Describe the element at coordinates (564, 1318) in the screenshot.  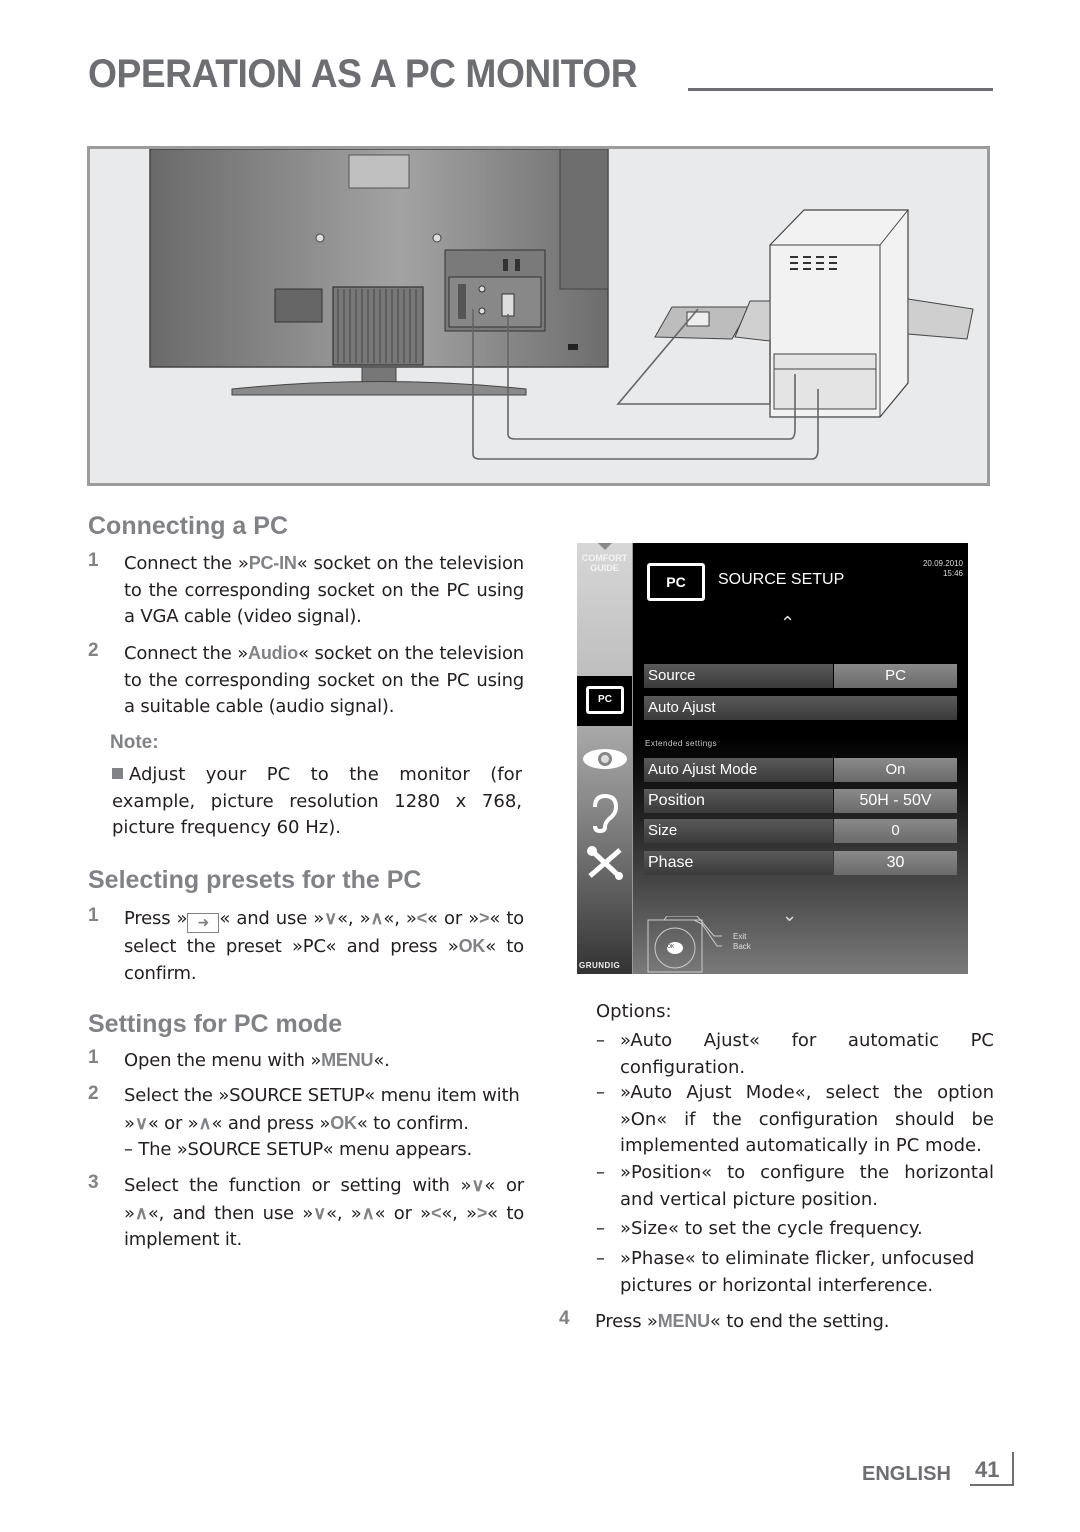
I see `step-number: 4` at that location.